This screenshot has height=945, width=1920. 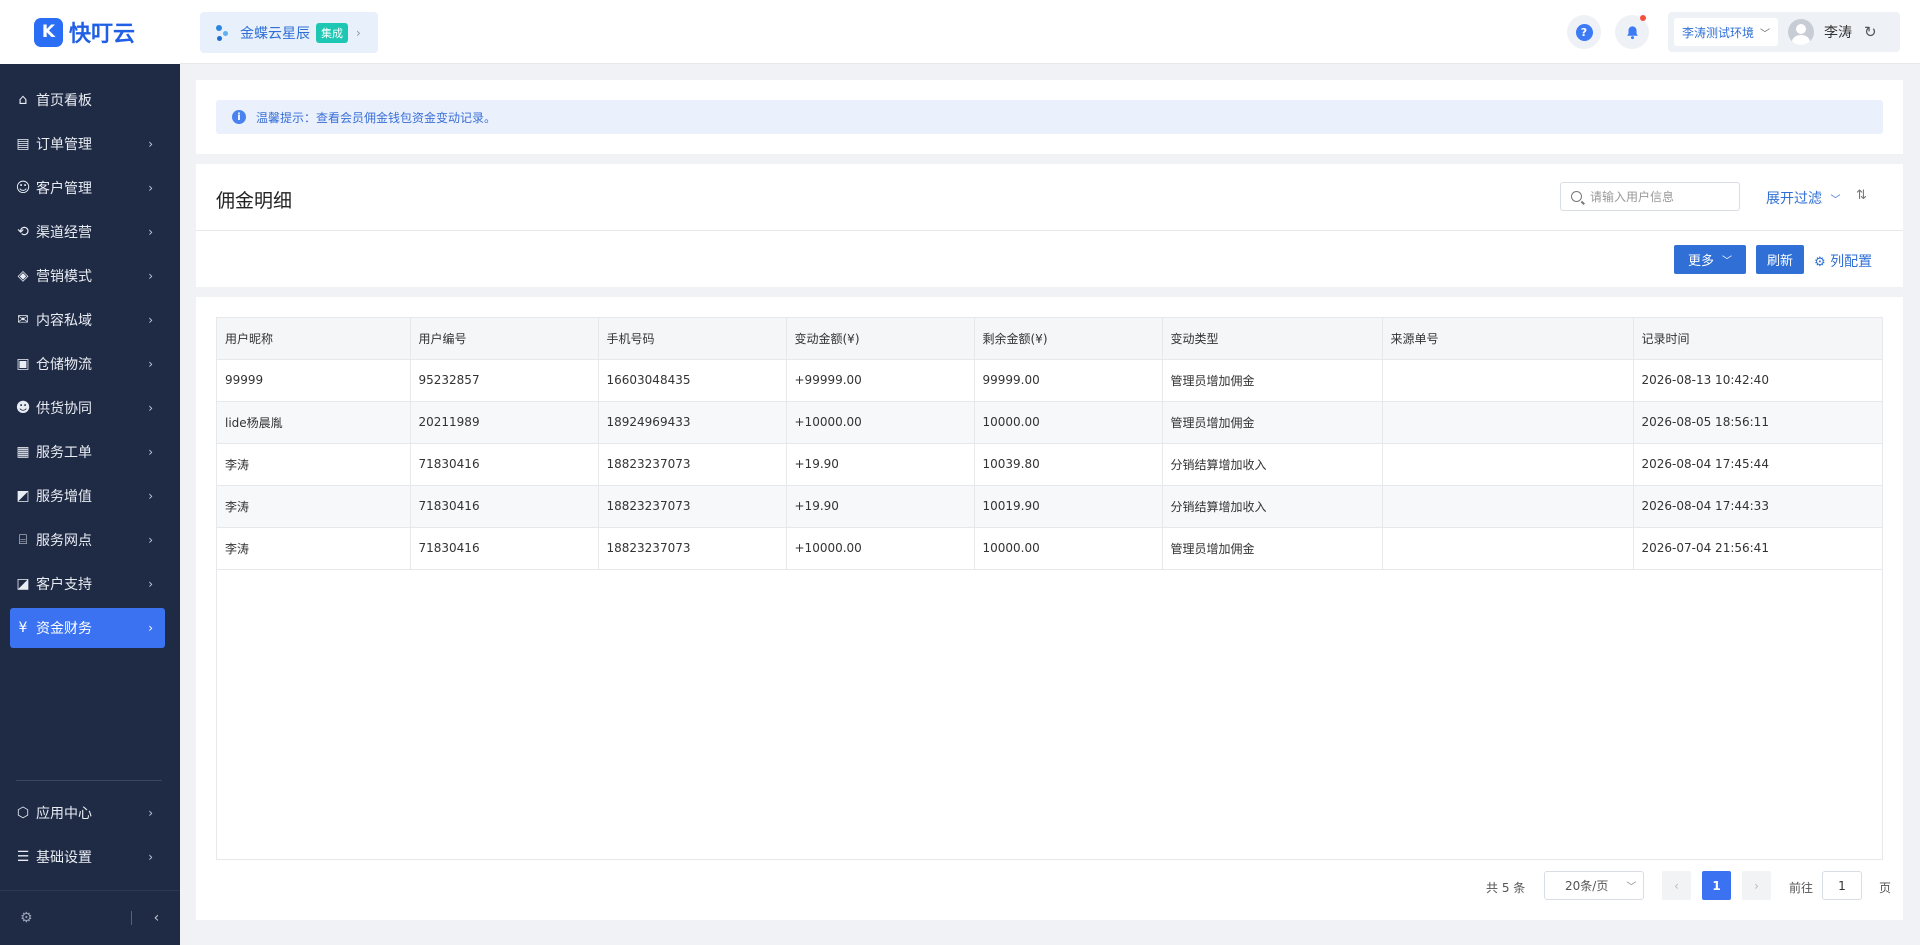 I want to click on sidebar-item-label: 服务工单, so click(x=64, y=453).